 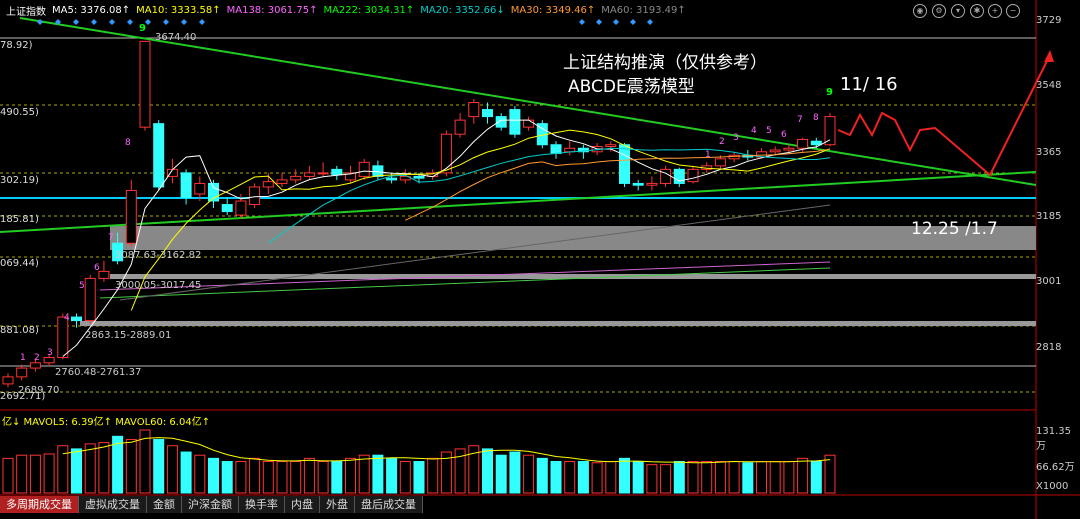 I want to click on chart-subtitle: ABCDE震荡模型, so click(x=631, y=87).